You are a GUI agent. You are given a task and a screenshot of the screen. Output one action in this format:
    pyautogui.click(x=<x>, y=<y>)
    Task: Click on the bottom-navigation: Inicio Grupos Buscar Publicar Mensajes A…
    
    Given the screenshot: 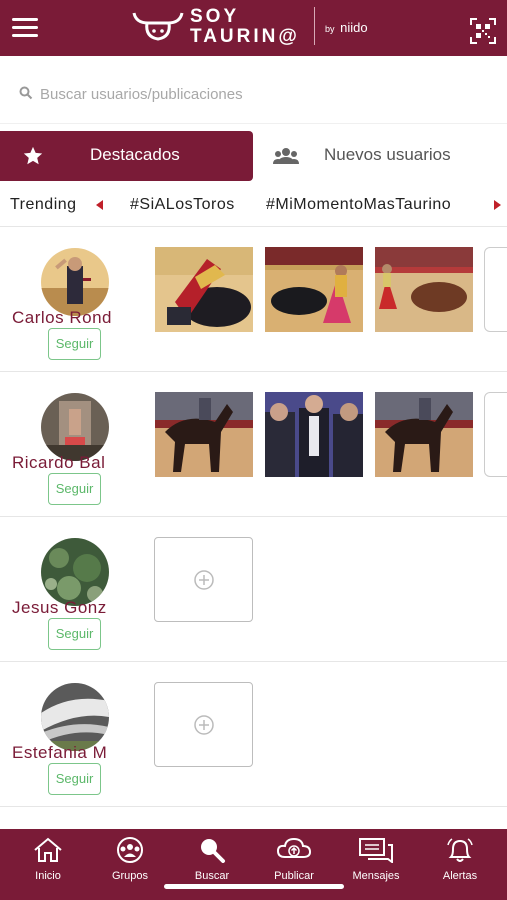 What is the action you would take?
    pyautogui.click(x=253, y=864)
    